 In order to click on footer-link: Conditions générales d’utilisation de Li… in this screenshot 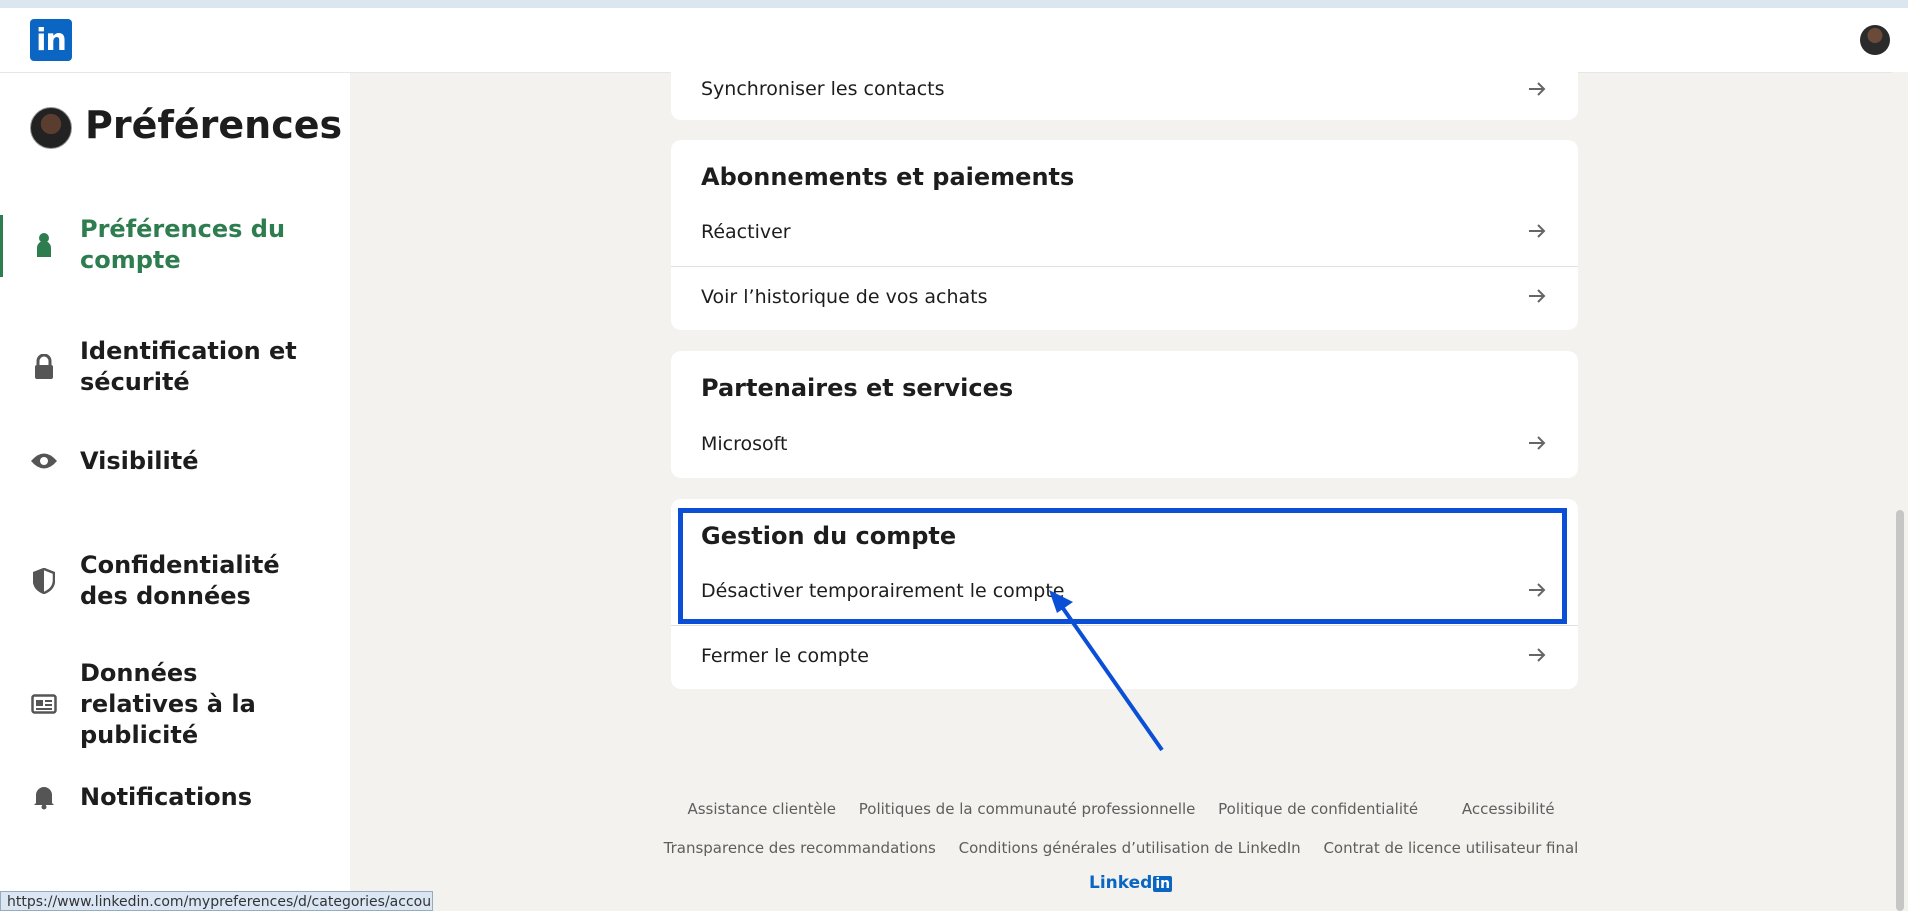, I will do `click(1130, 848)`.